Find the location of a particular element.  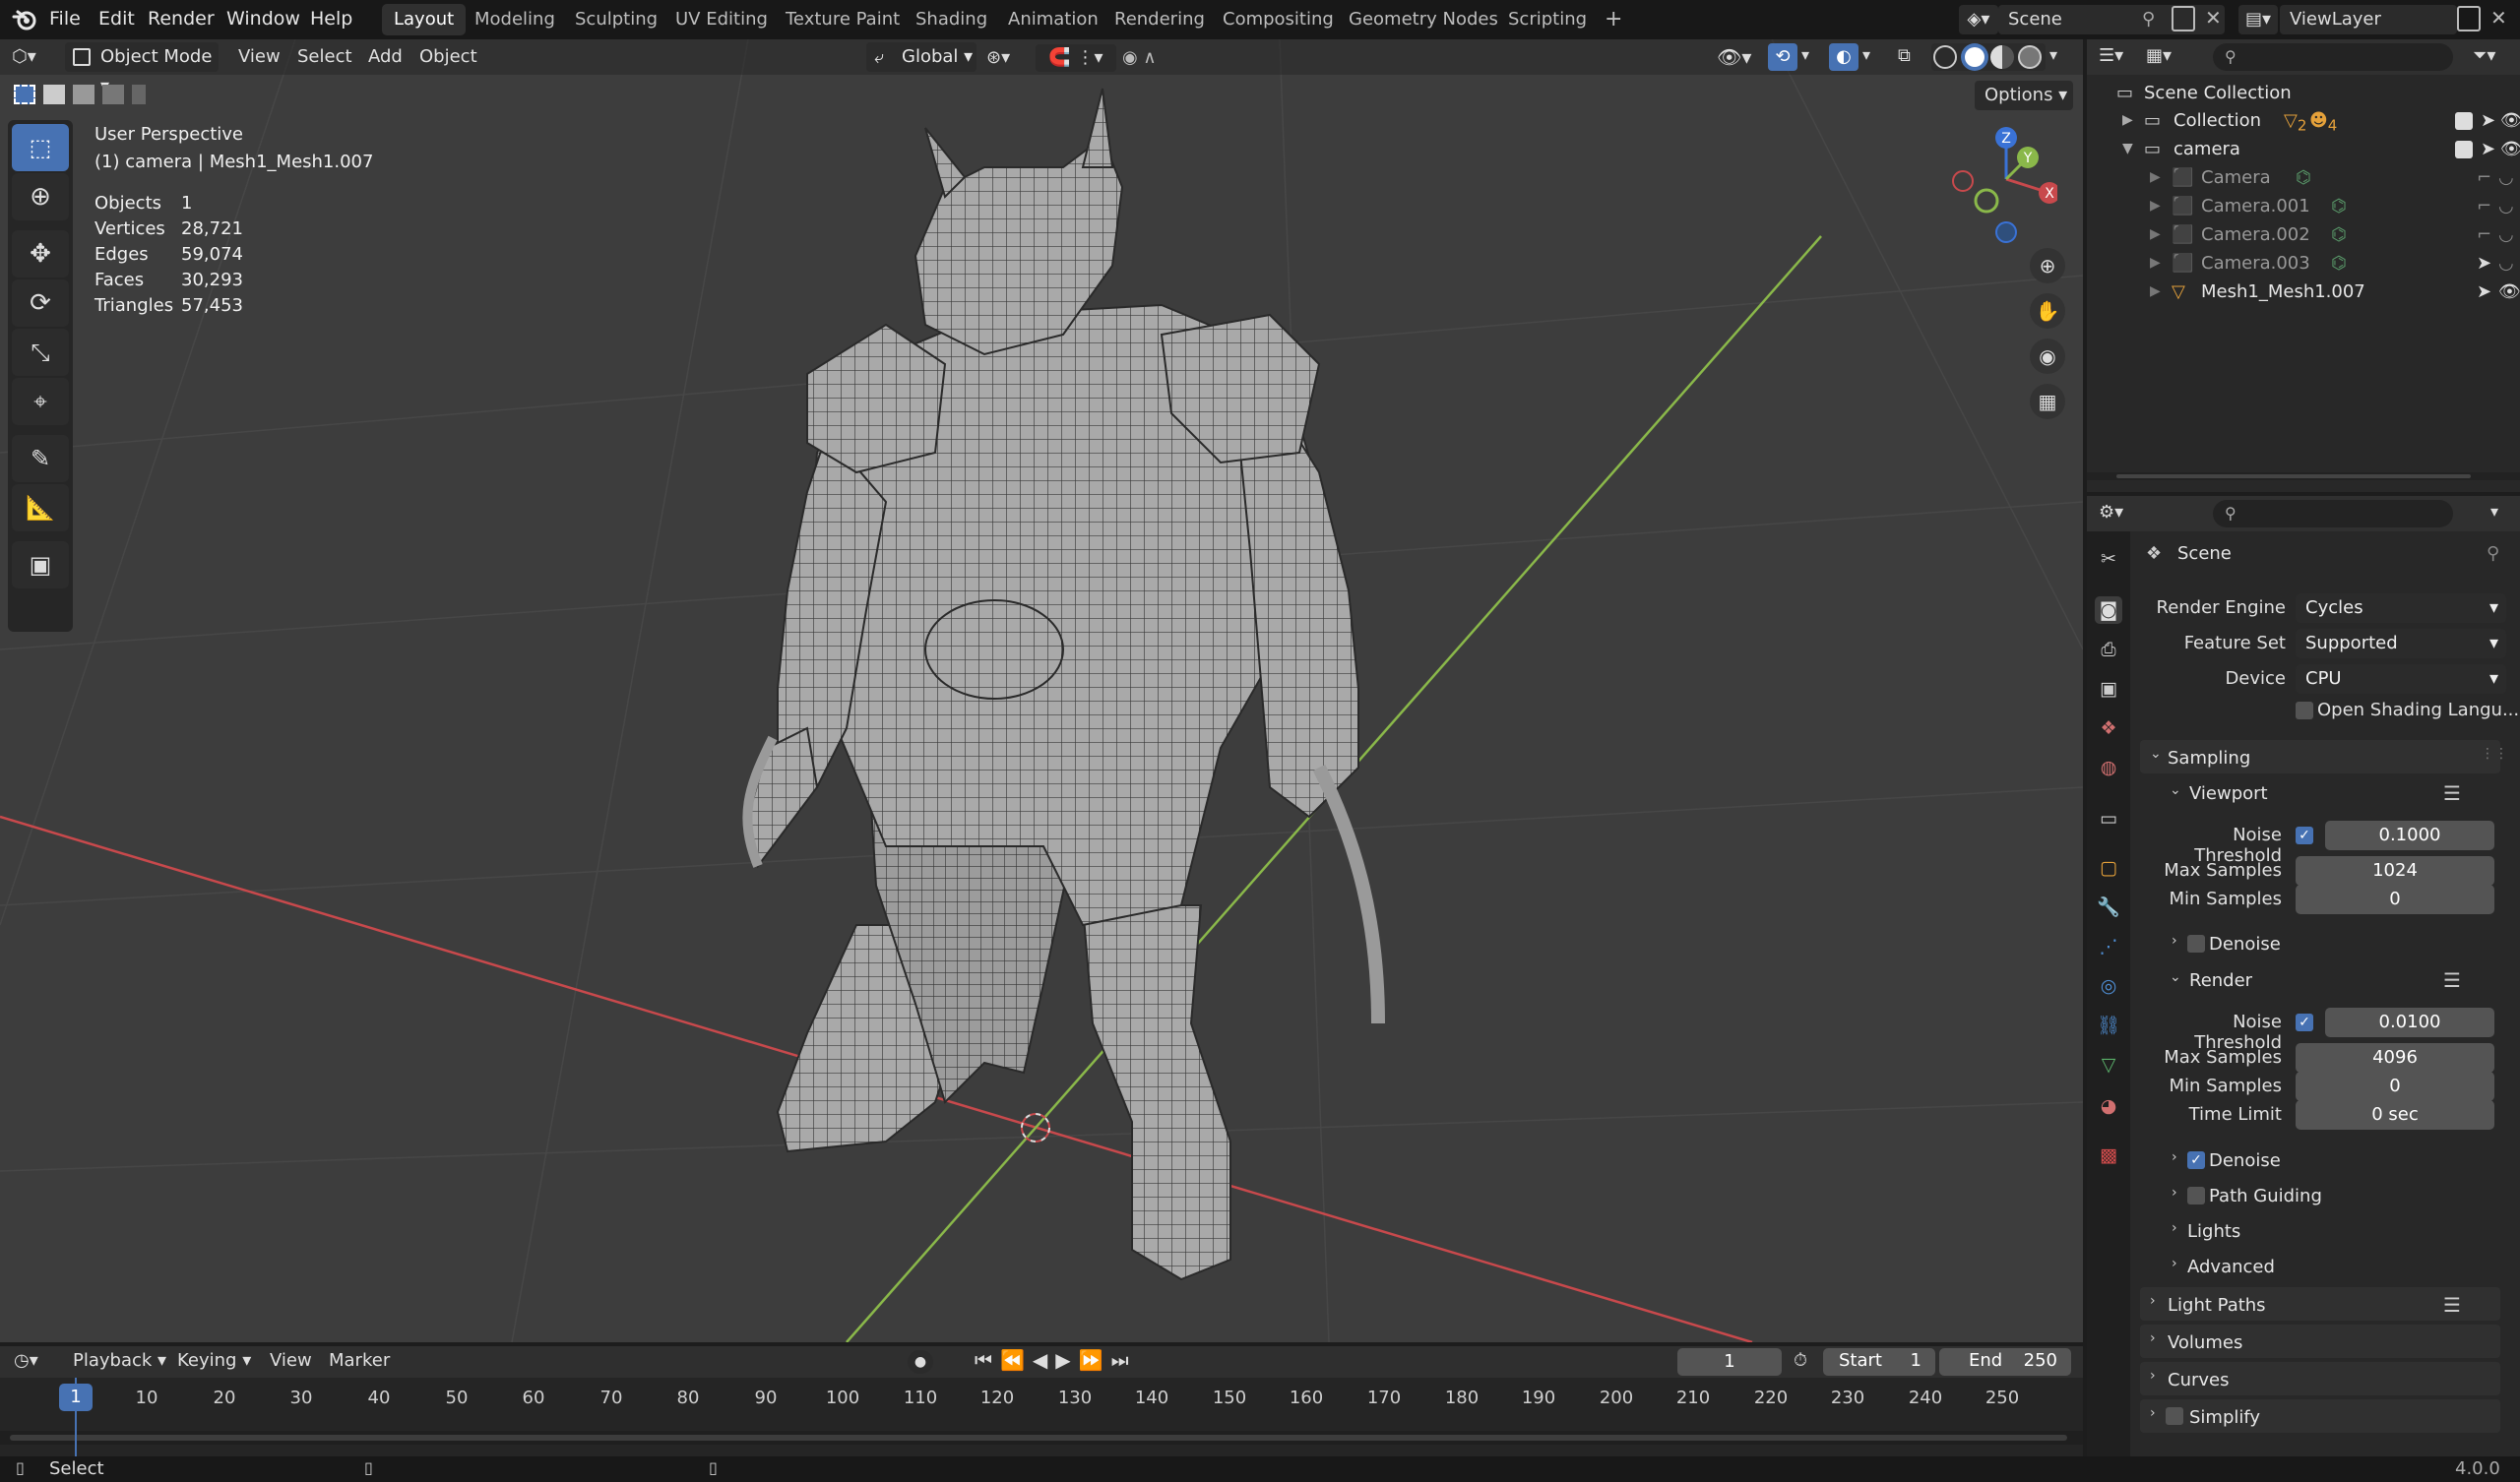

select-arrow-icon: ➤ is located at coordinates (2484, 263).